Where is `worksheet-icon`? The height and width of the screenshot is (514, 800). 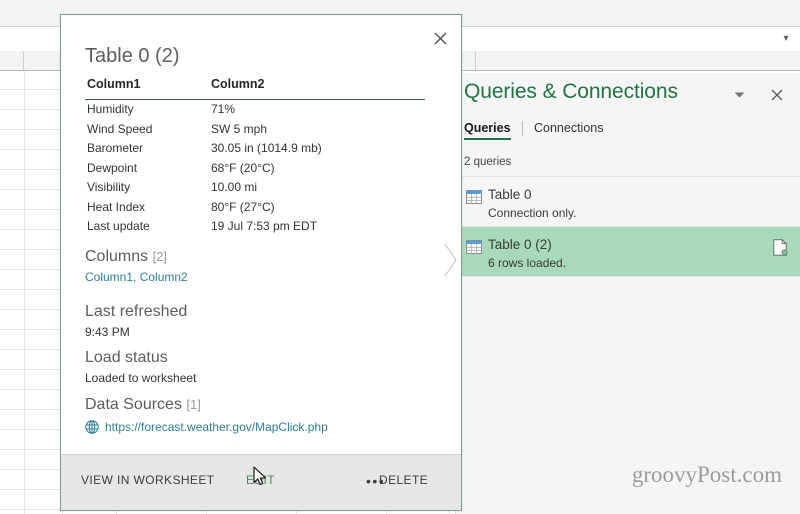 worksheet-icon is located at coordinates (781, 248).